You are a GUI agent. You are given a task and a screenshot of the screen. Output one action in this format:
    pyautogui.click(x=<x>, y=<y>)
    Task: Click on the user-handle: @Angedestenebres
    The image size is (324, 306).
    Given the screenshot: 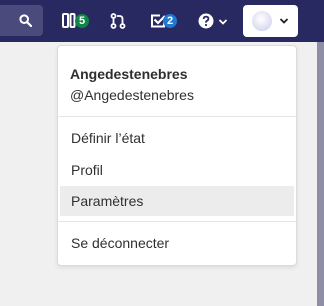 What is the action you would take?
    pyautogui.click(x=132, y=95)
    